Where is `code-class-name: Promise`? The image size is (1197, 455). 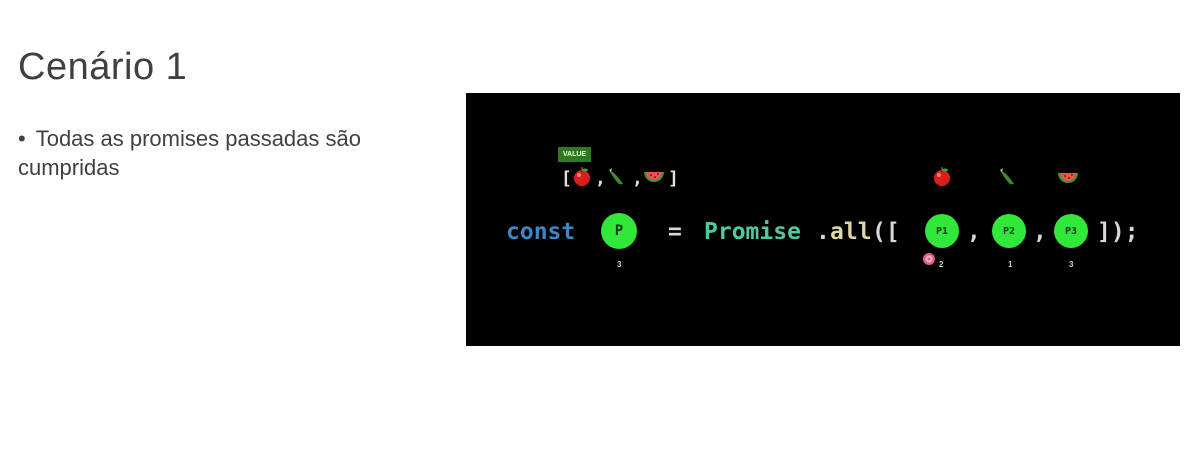
code-class-name: Promise is located at coordinates (752, 232).